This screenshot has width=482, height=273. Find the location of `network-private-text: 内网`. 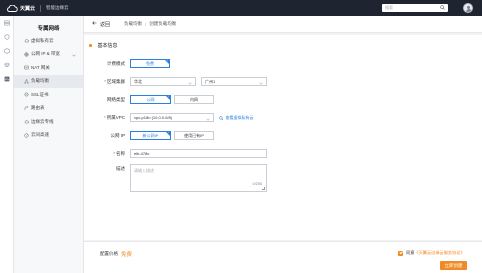

network-private-text: 内网 is located at coordinates (194, 99).